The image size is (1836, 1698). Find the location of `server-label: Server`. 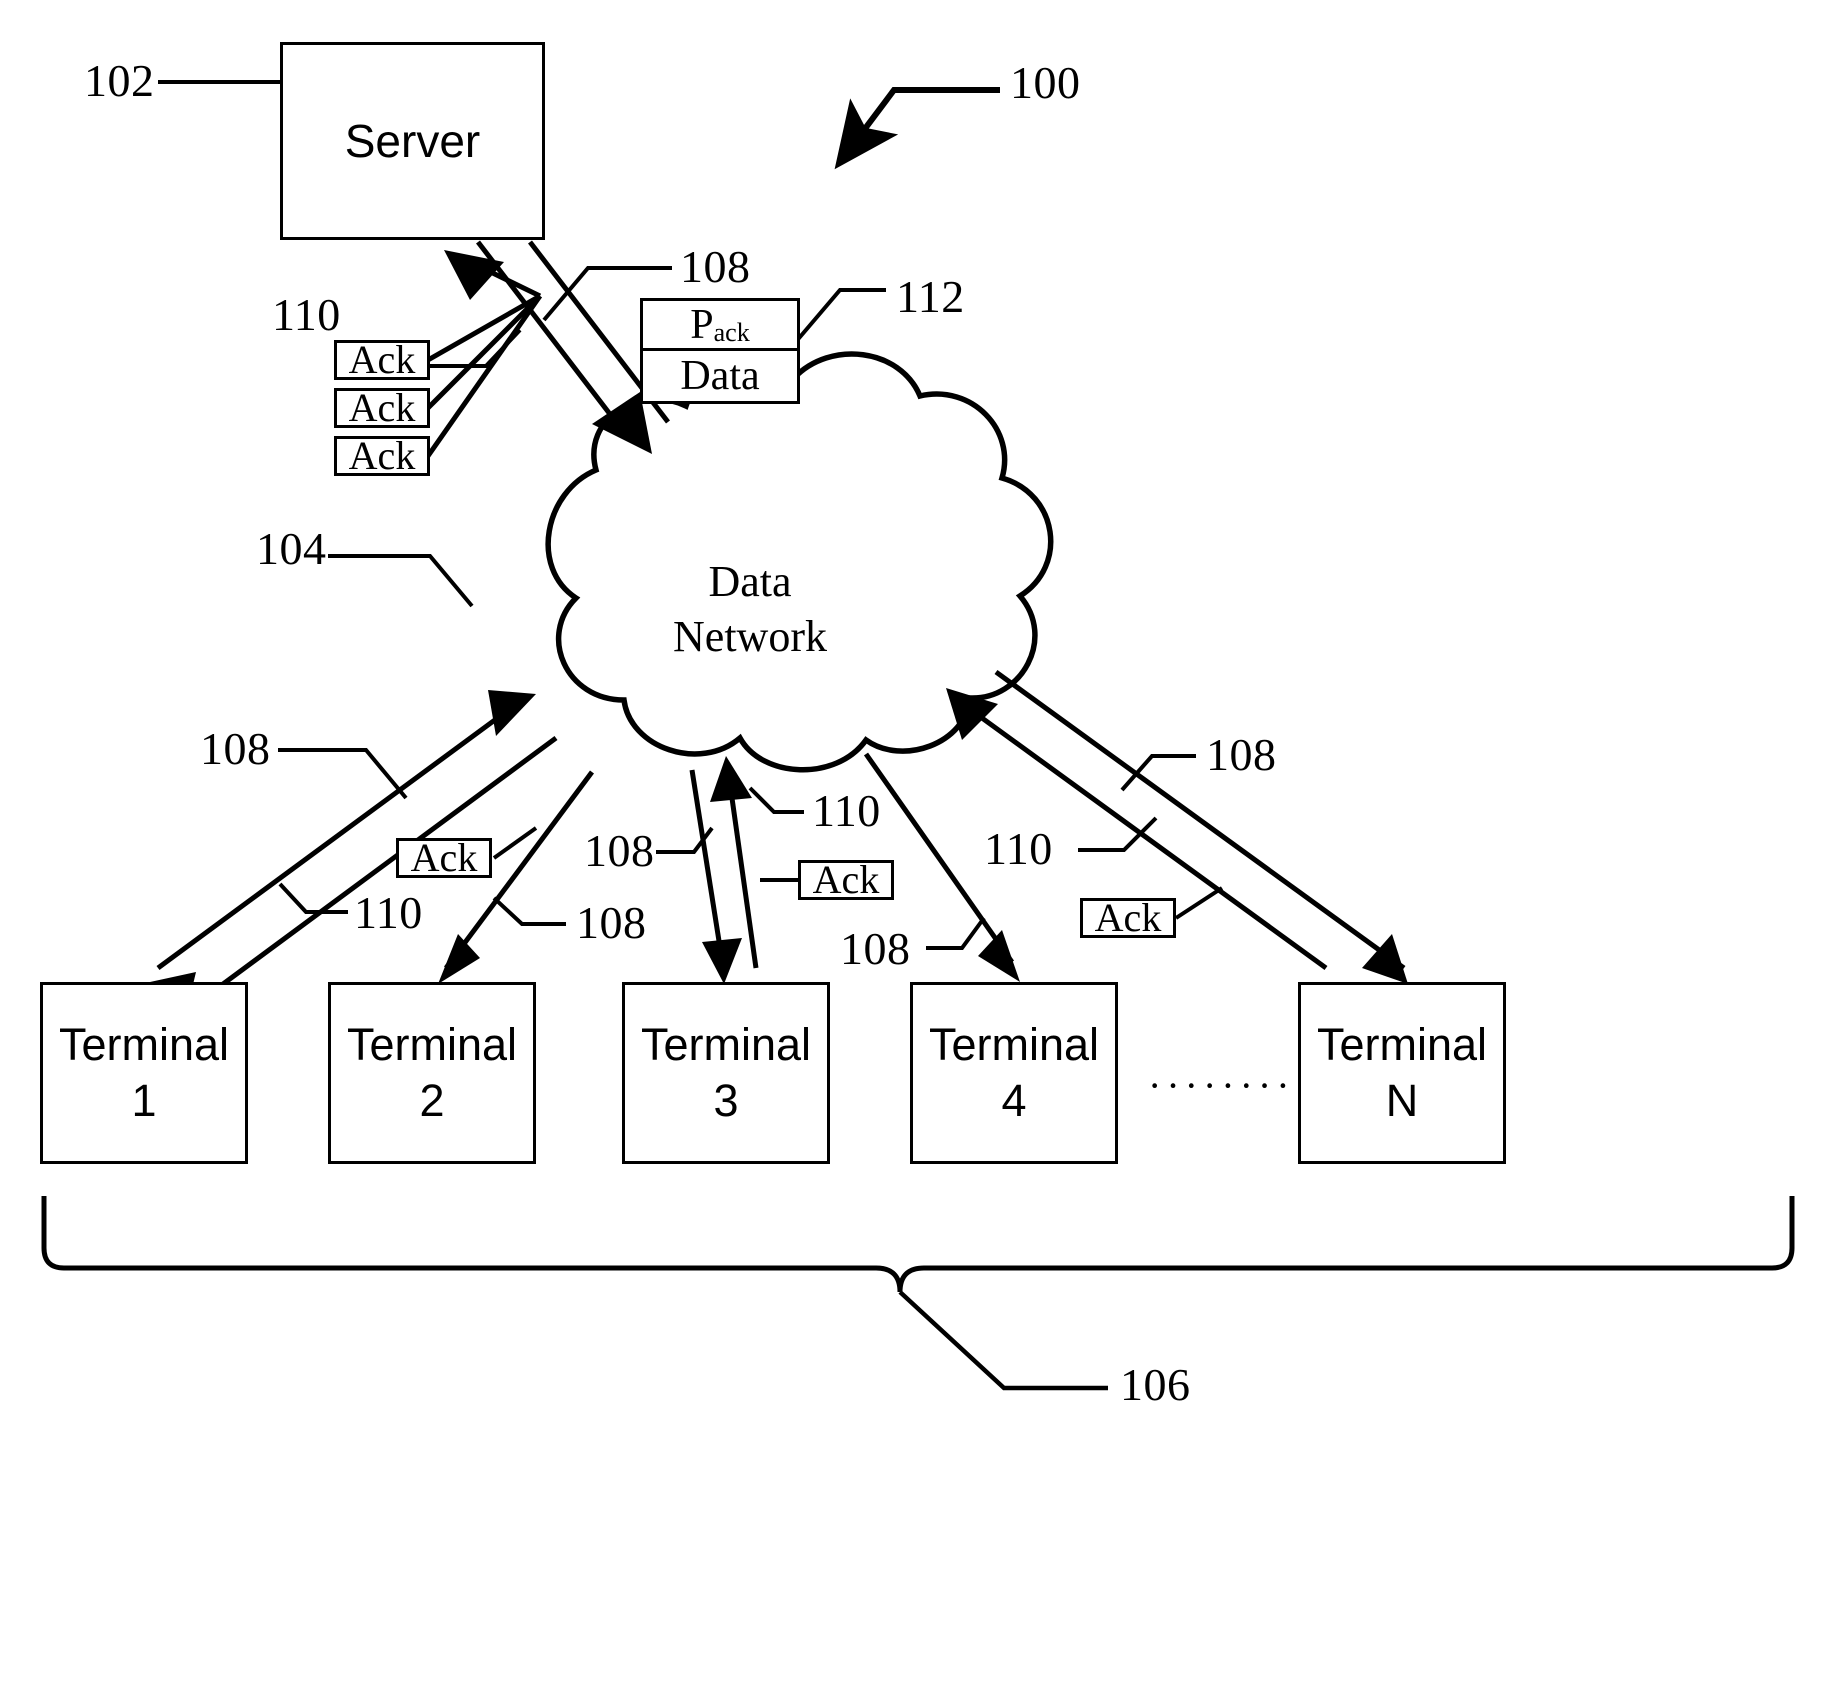

server-label: Server is located at coordinates (412, 141).